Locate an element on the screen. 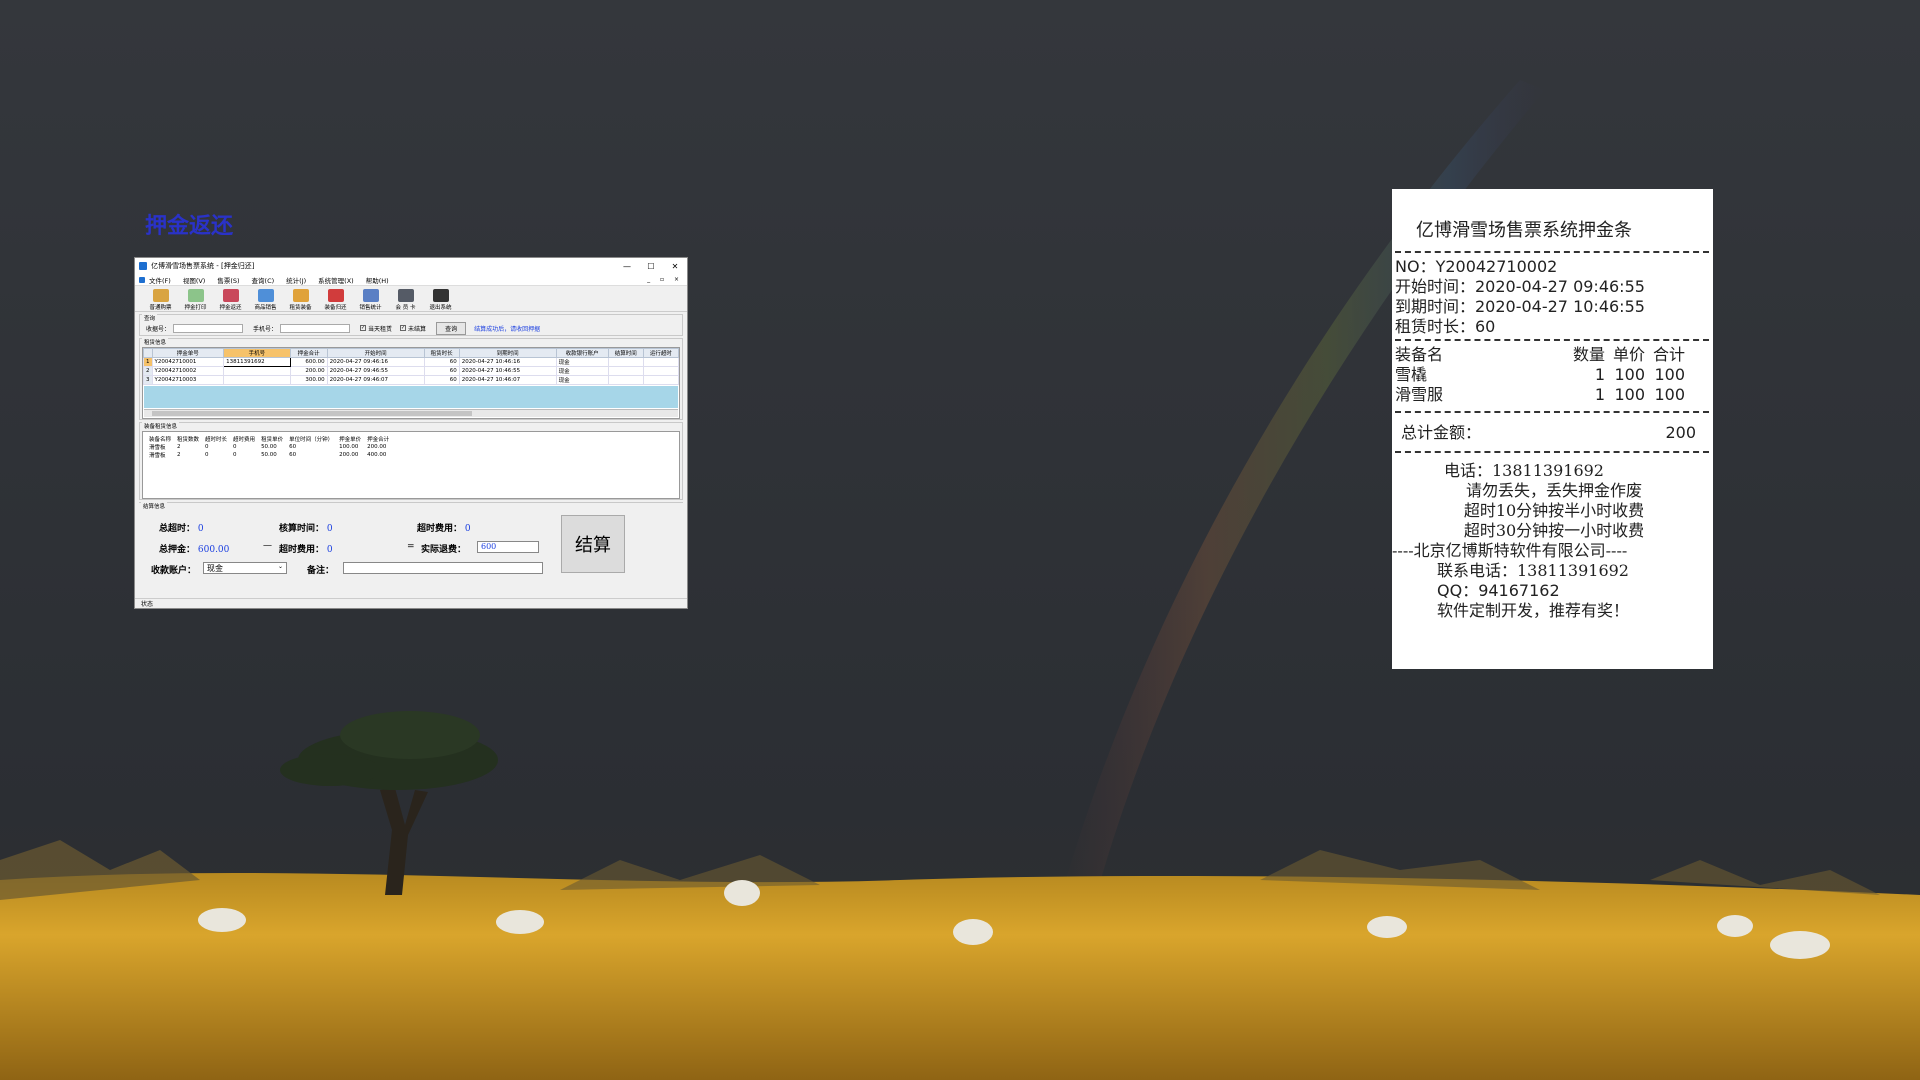 The height and width of the screenshot is (1080, 1920). toolbar-button: 装备归还 is located at coordinates (335, 300).